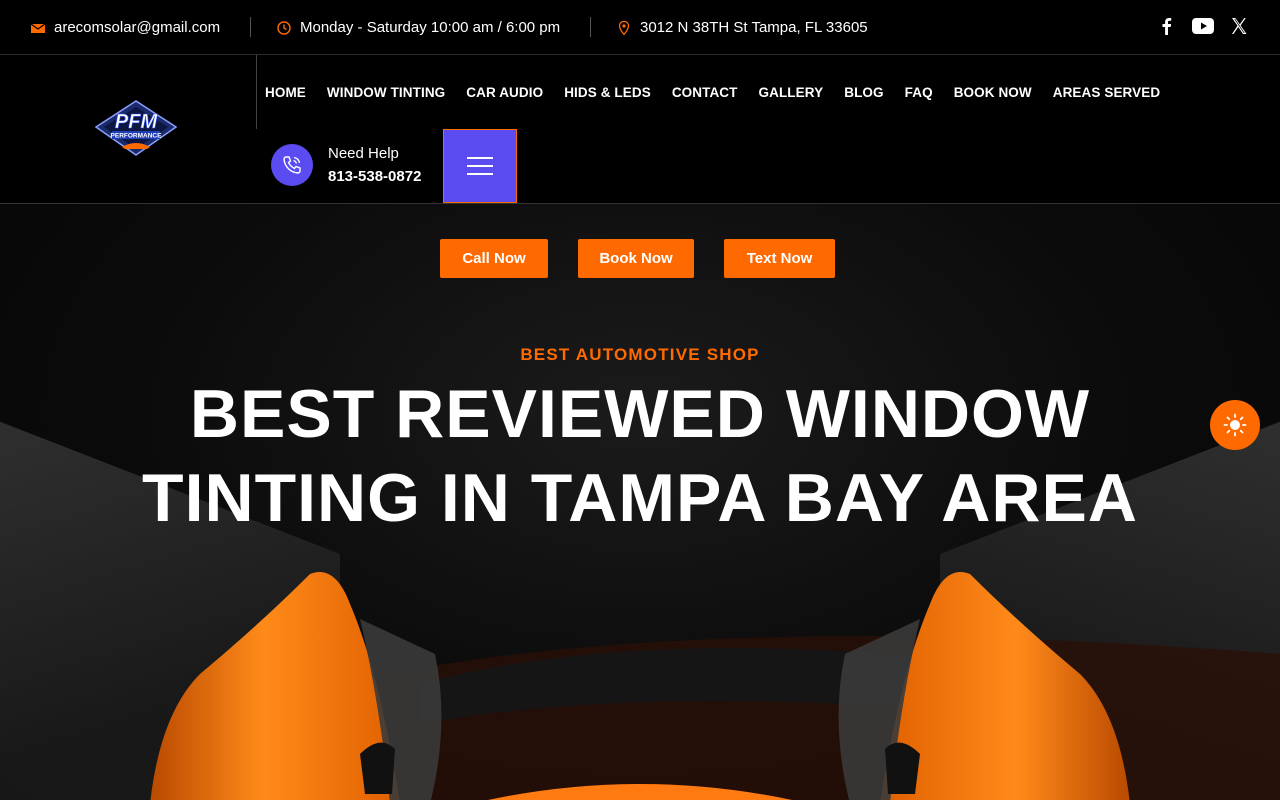 The image size is (1280, 800). Describe the element at coordinates (1166, 26) in the screenshot. I see `facebook-icon` at that location.